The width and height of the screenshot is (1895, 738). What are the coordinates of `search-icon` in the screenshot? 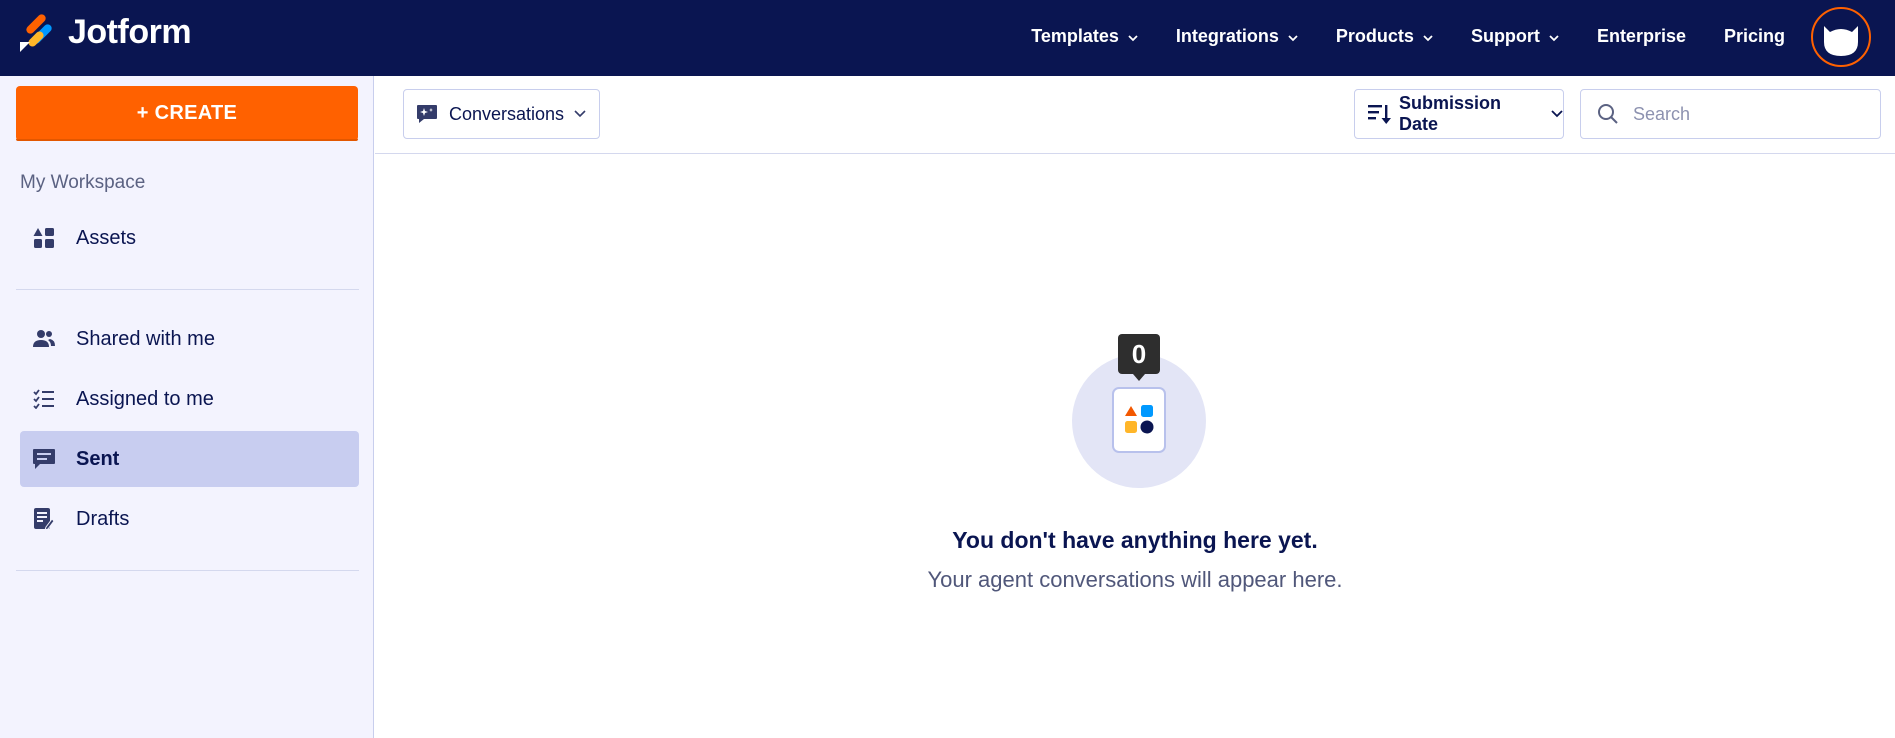 It's located at (1608, 114).